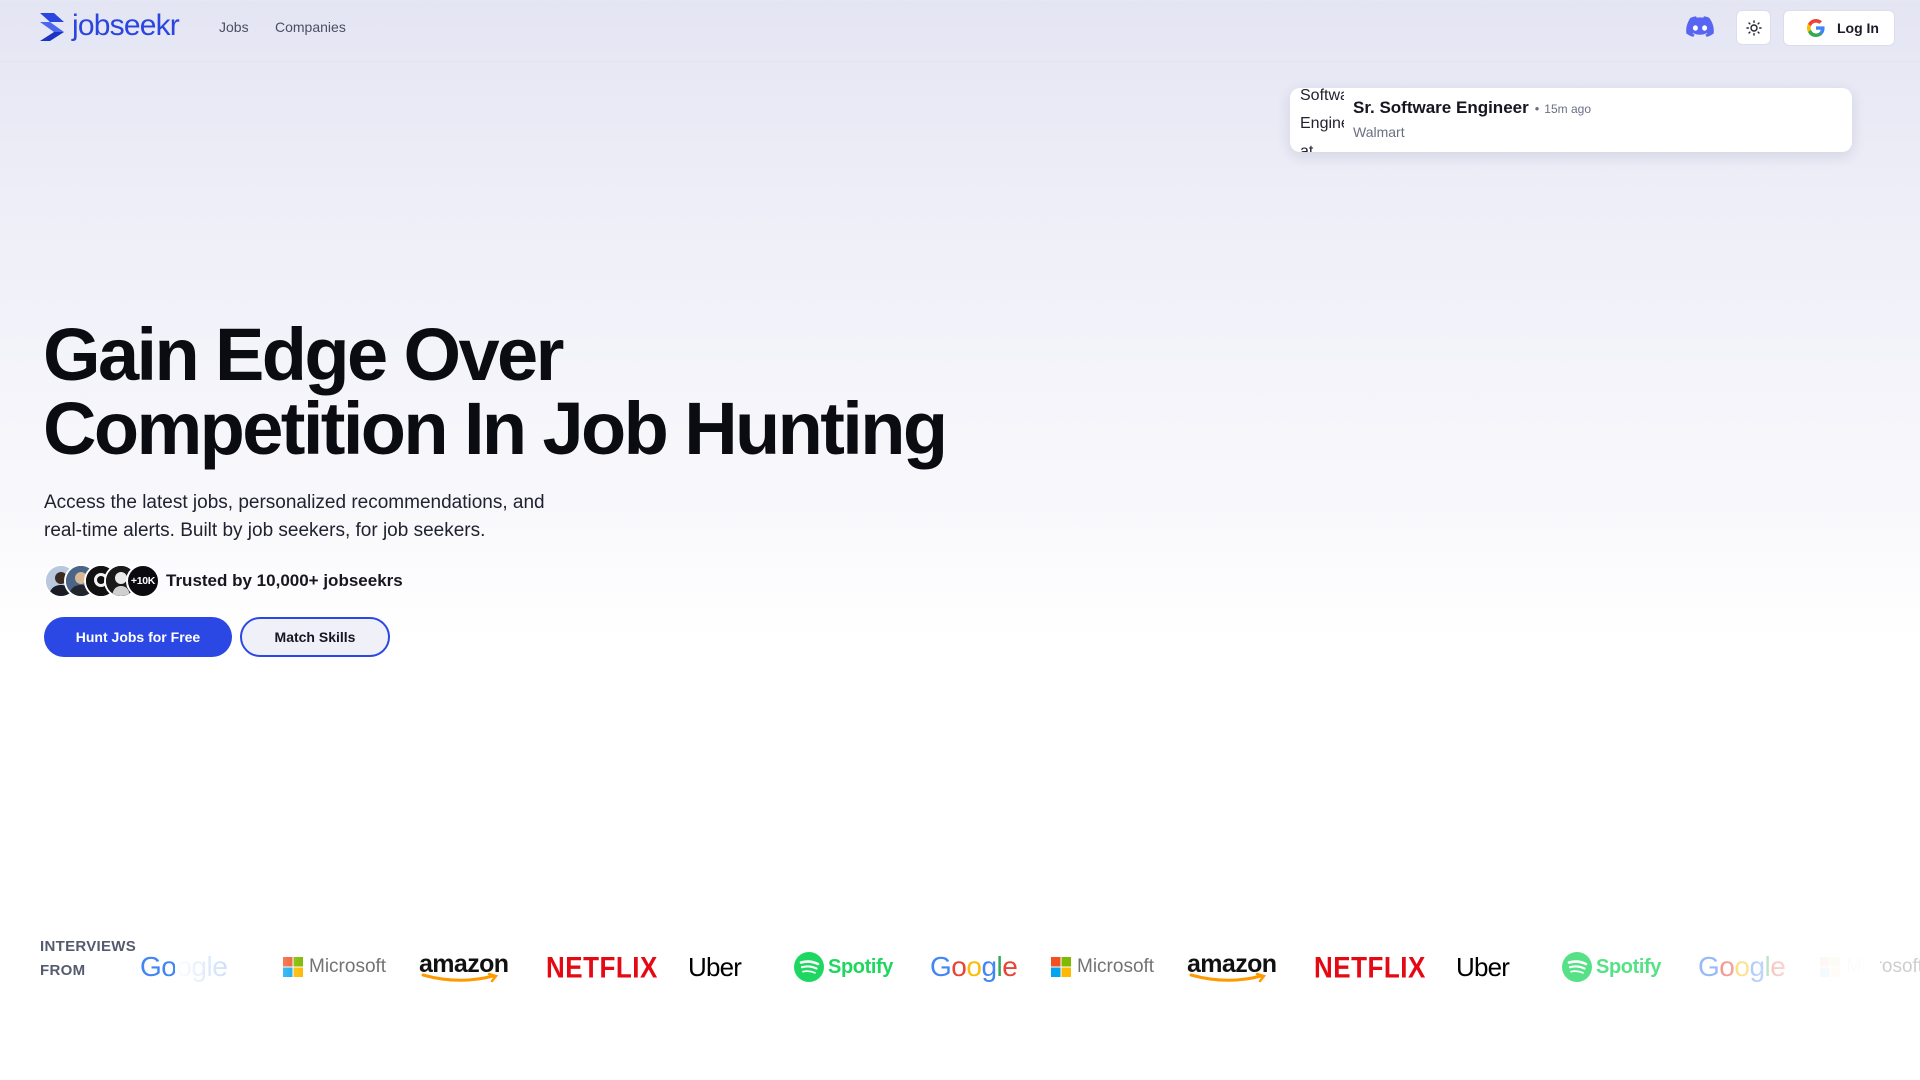  What do you see at coordinates (1816, 28) in the screenshot?
I see `google-icon` at bounding box center [1816, 28].